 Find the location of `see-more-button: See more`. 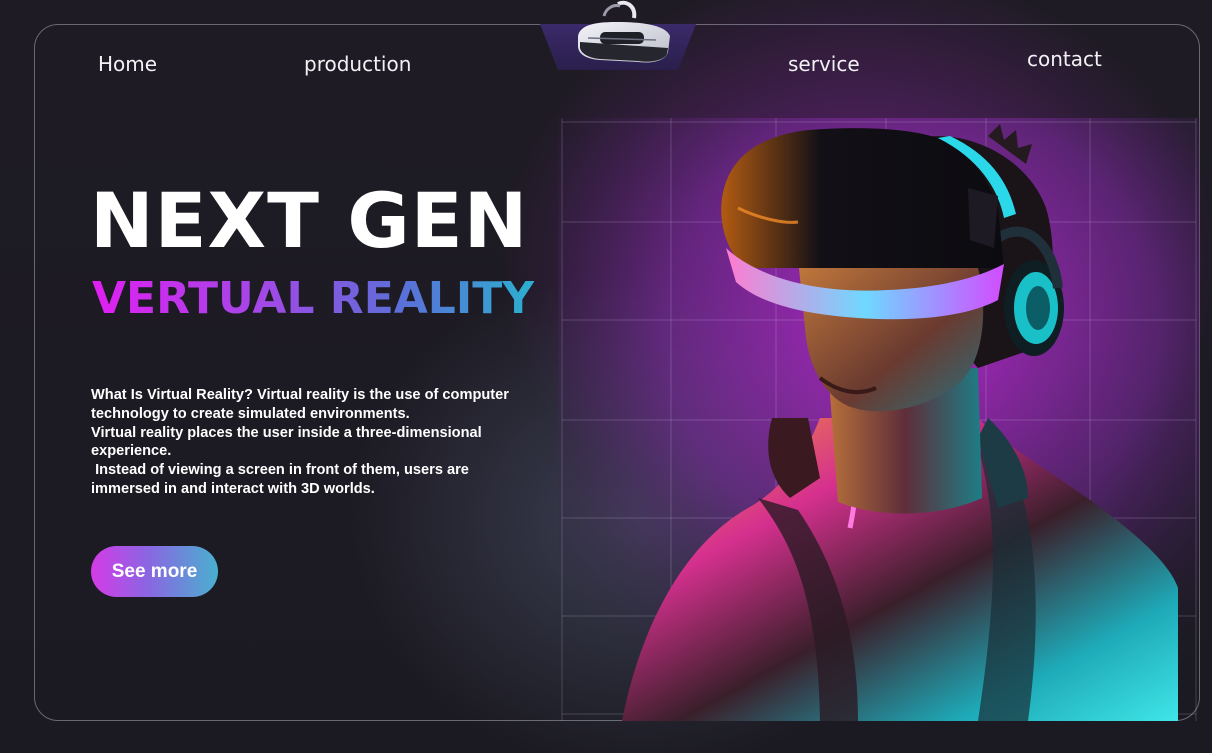

see-more-button: See more is located at coordinates (154, 571).